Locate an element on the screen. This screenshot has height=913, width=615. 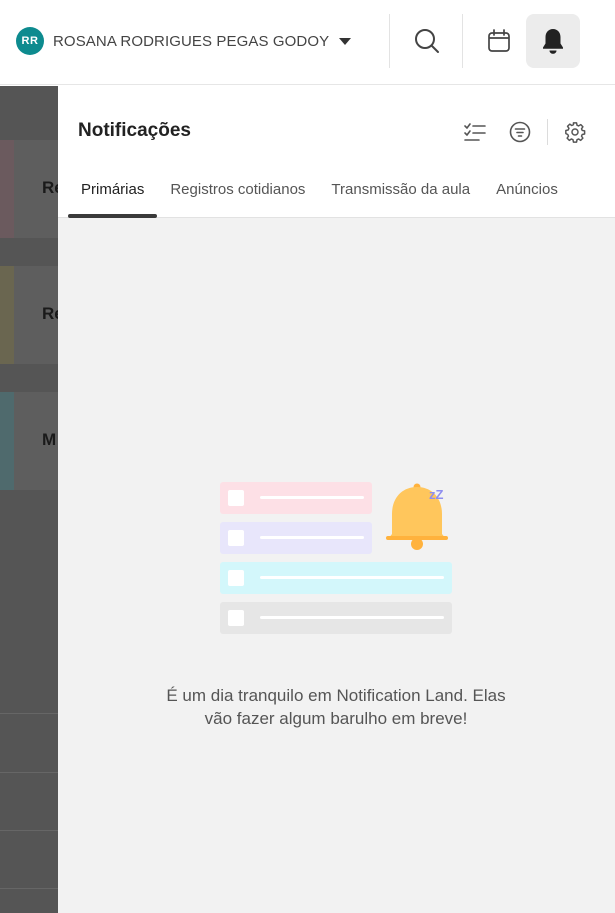
search-icon is located at coordinates (427, 41).